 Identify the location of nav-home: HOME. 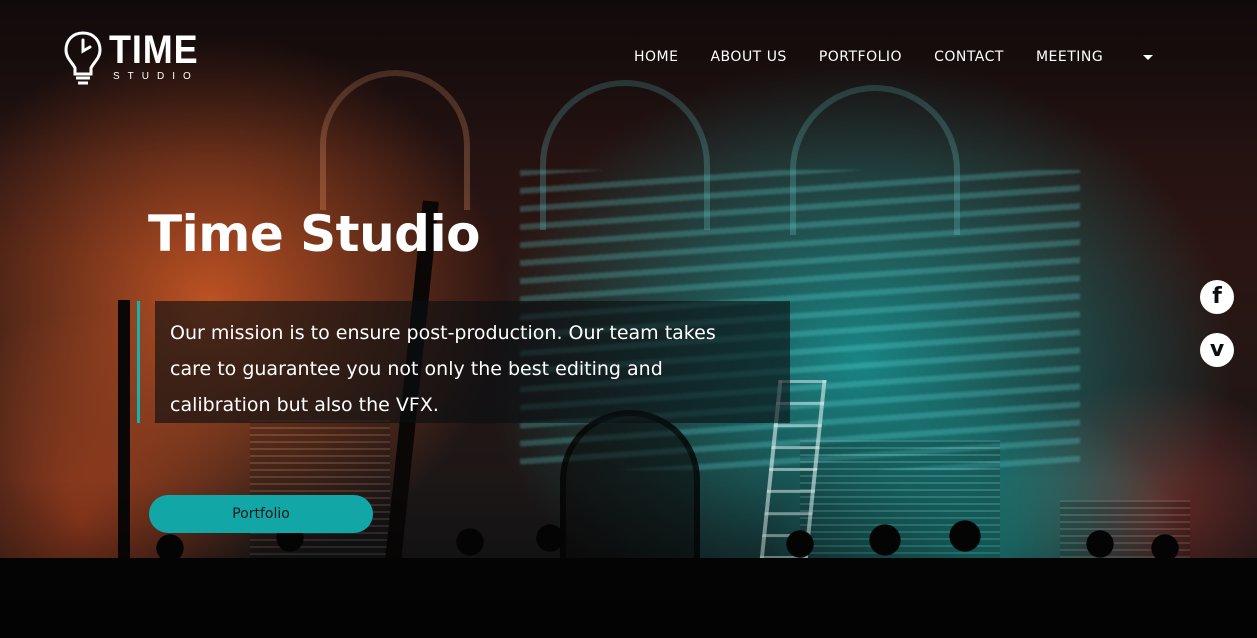
(656, 57).